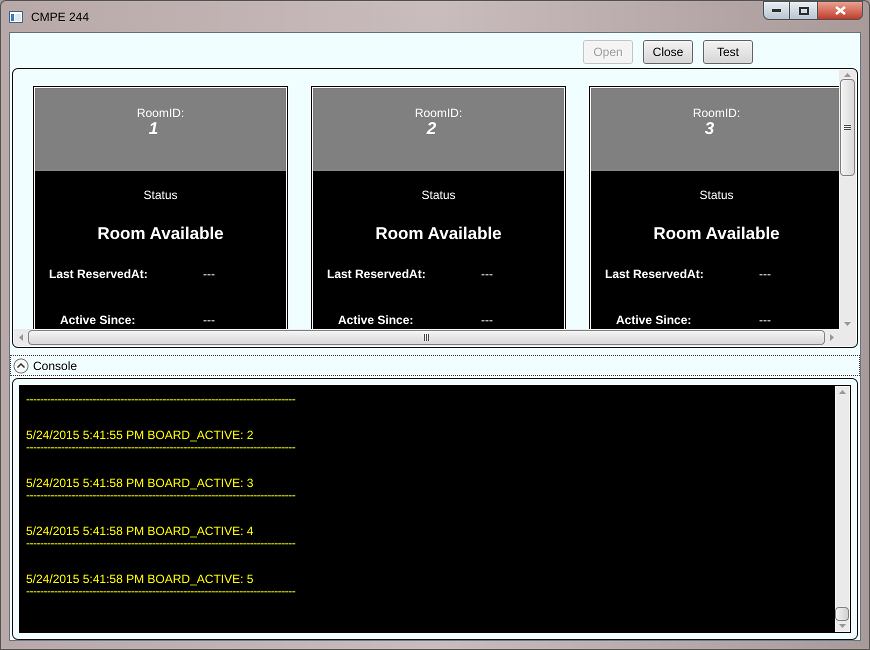 Image resolution: width=870 pixels, height=650 pixels. I want to click on minimize-icon, so click(776, 10).